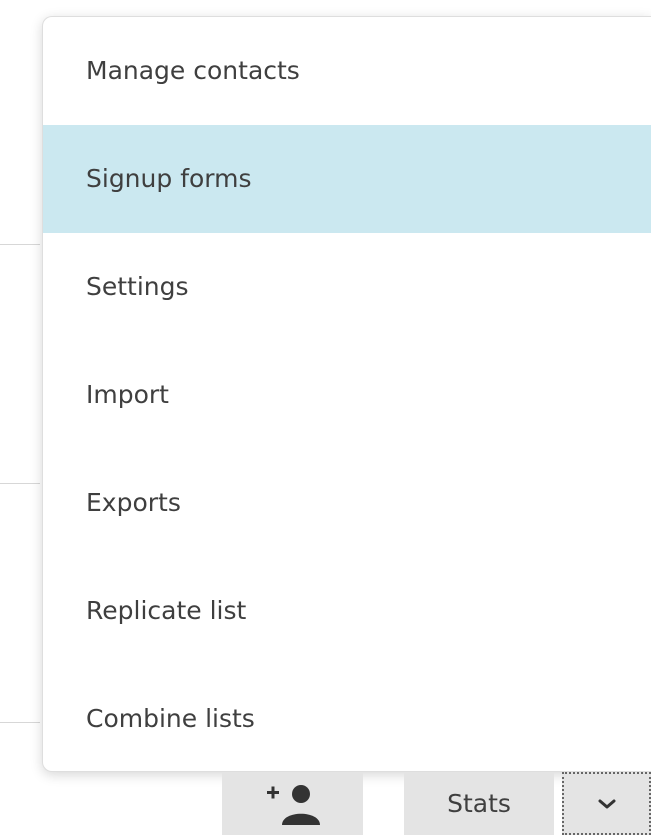 The image size is (651, 835). I want to click on menu-item-import: Import, so click(347, 395).